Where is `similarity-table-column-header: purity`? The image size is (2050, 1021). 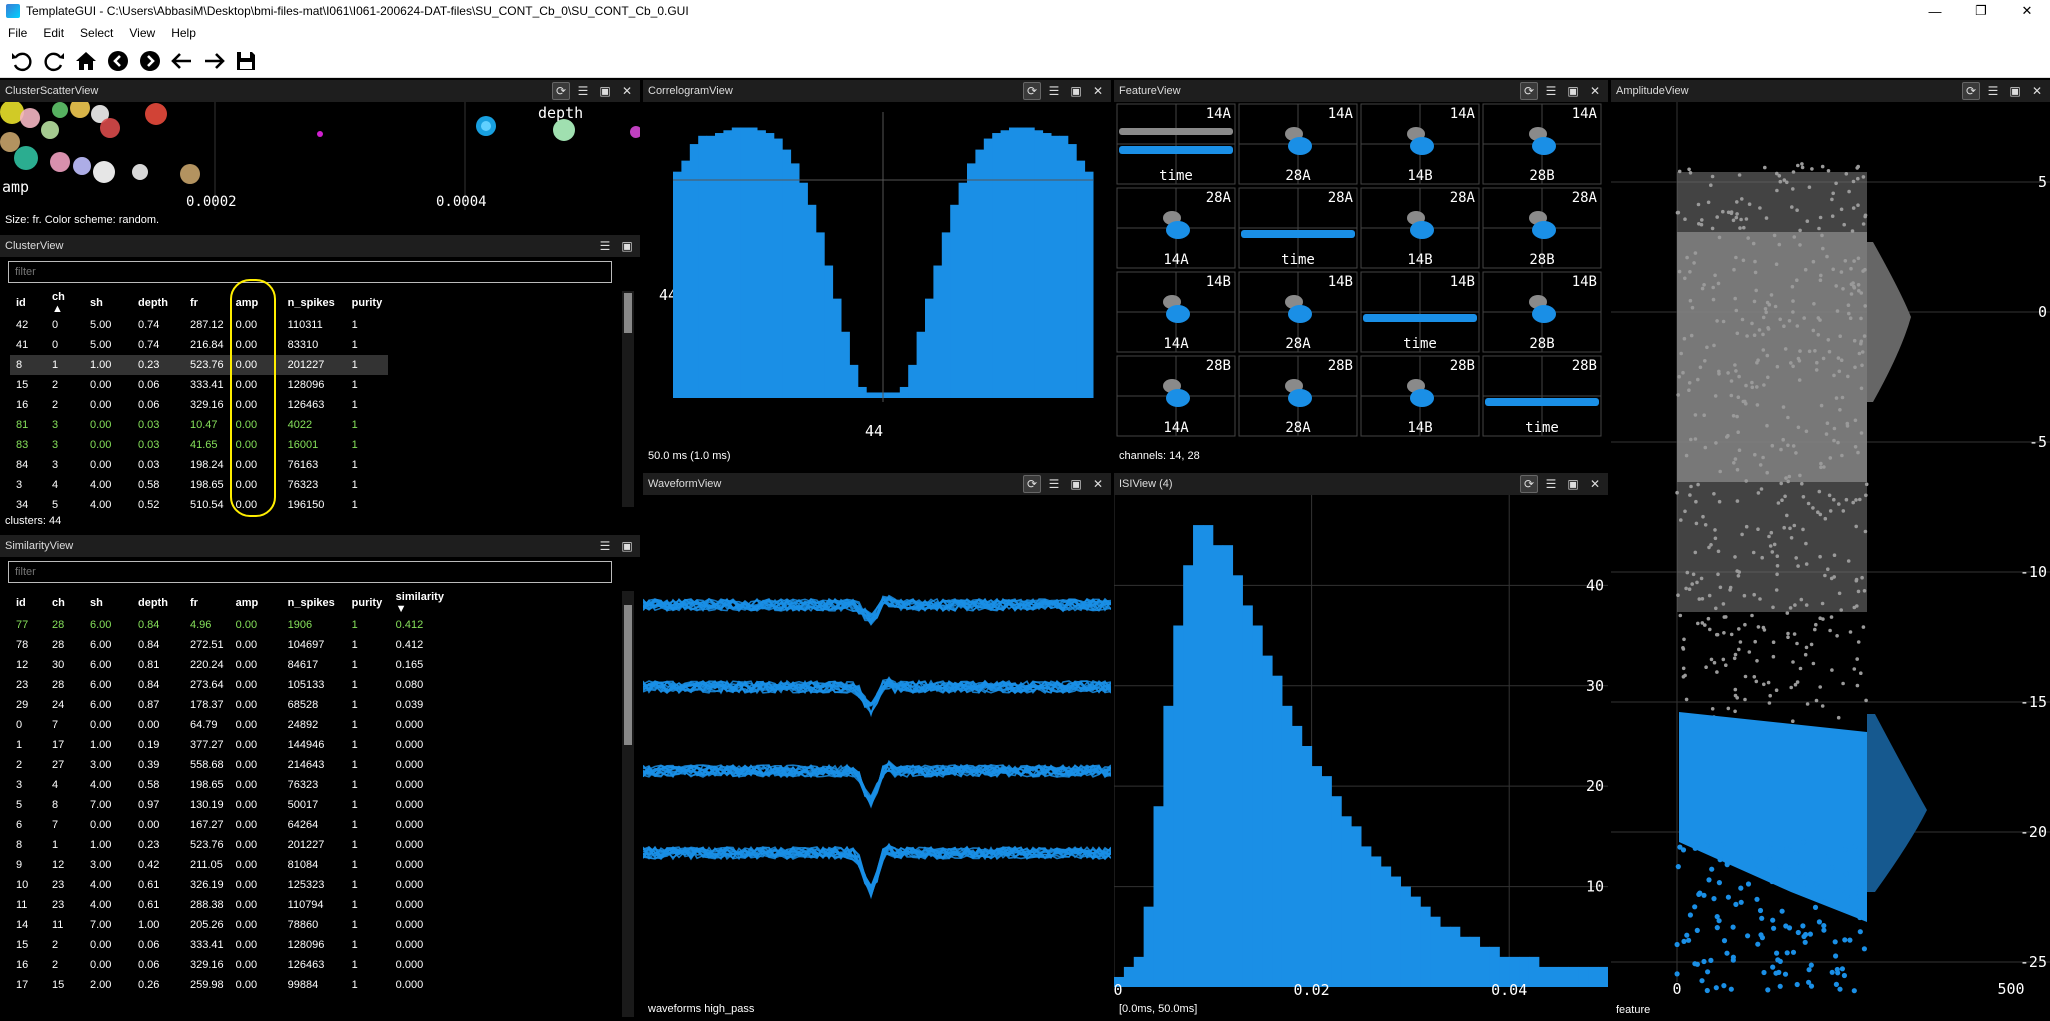
similarity-table-column-header: purity is located at coordinates (368, 603).